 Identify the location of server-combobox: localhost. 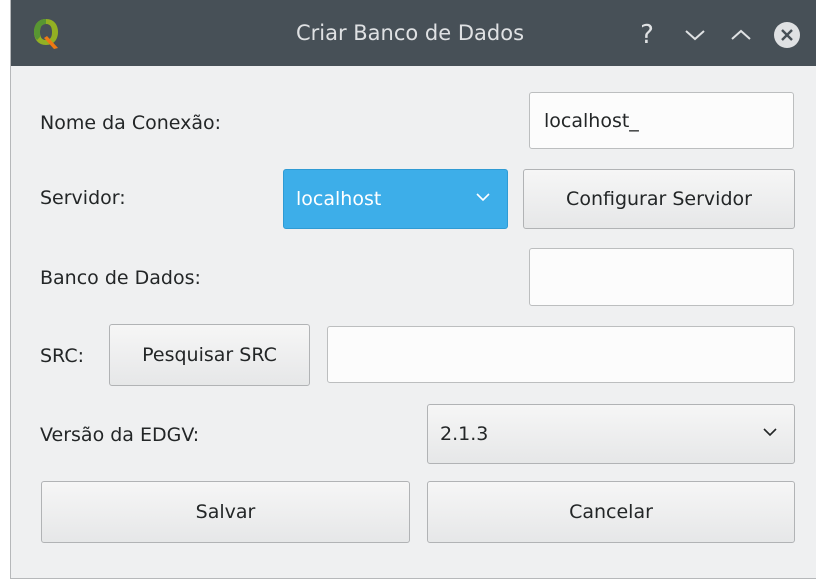
(395, 199).